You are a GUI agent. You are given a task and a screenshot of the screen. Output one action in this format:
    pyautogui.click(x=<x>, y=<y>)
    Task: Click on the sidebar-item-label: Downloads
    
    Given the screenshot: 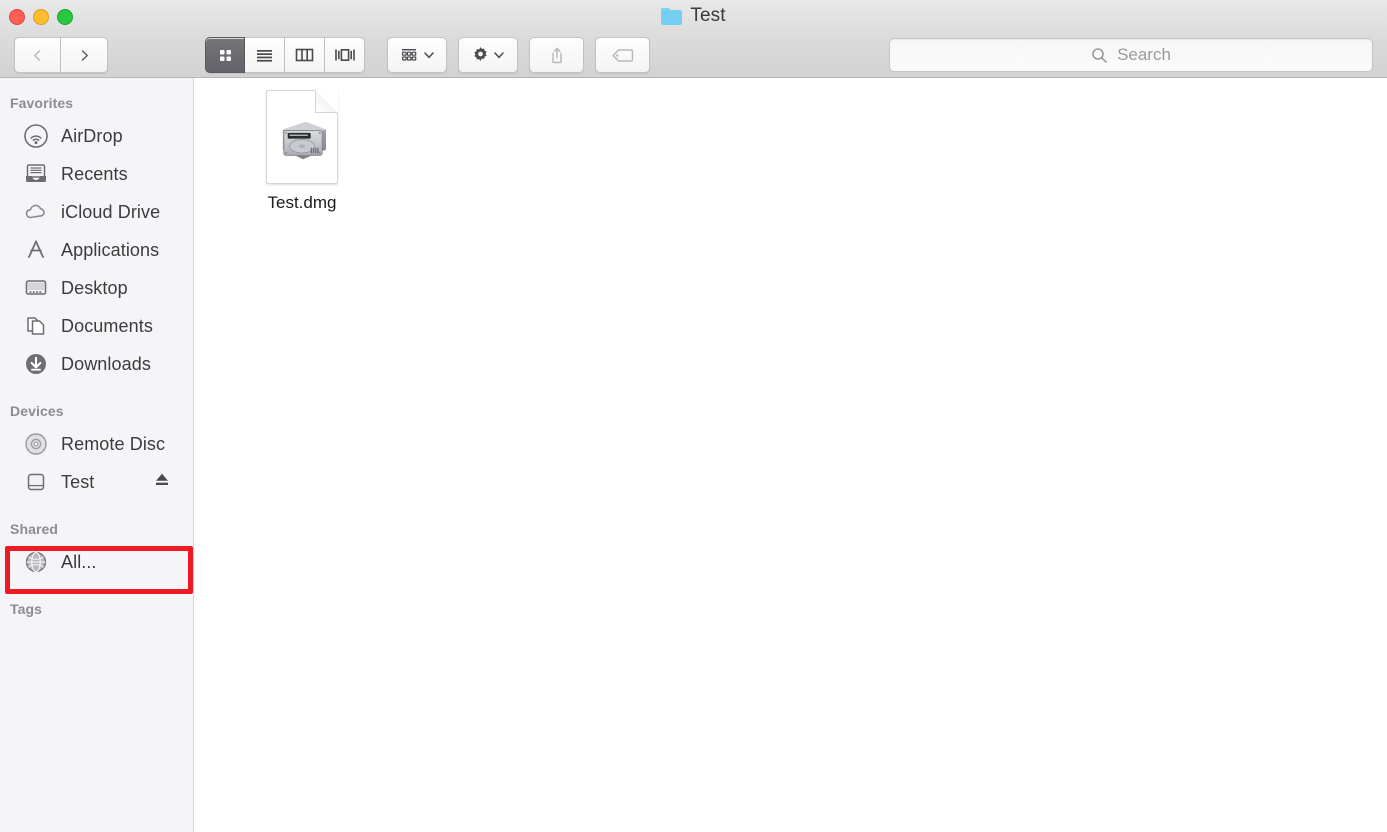 What is the action you would take?
    pyautogui.click(x=106, y=363)
    